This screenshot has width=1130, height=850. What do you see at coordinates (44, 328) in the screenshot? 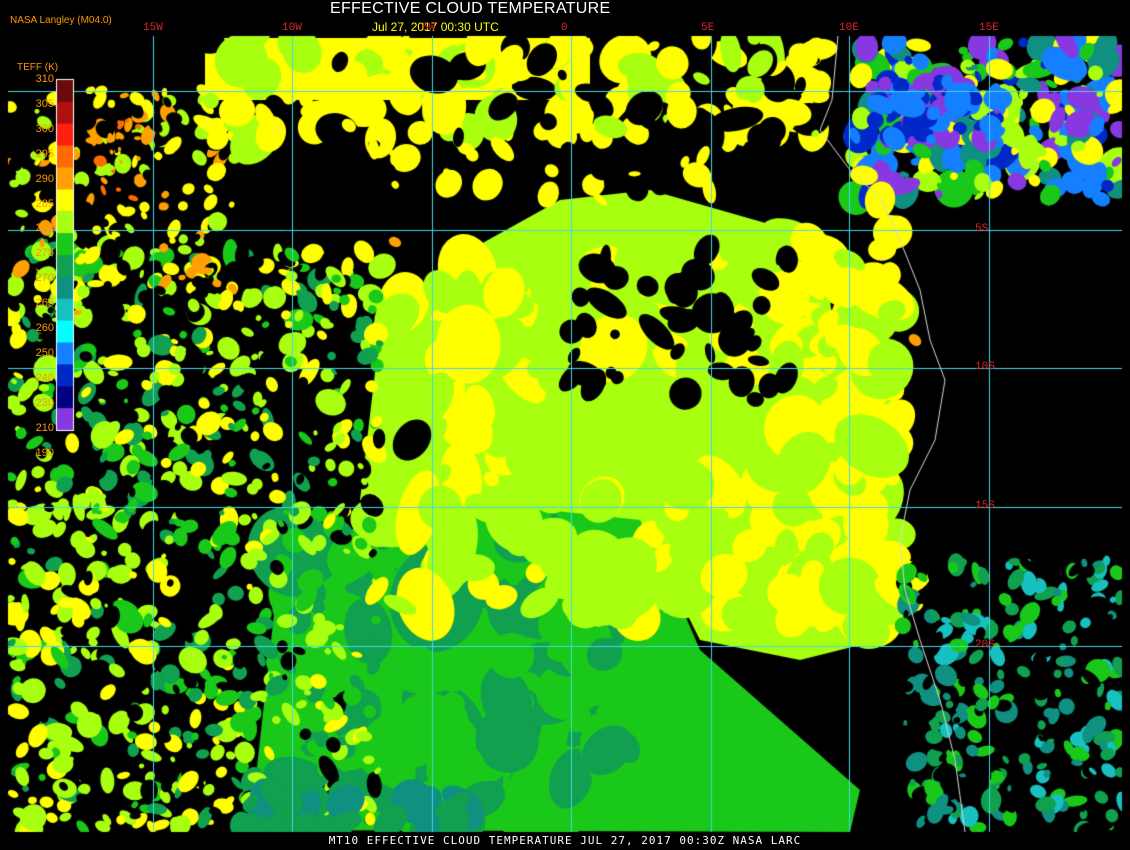
I see `colorbar-tick-label: 260` at bounding box center [44, 328].